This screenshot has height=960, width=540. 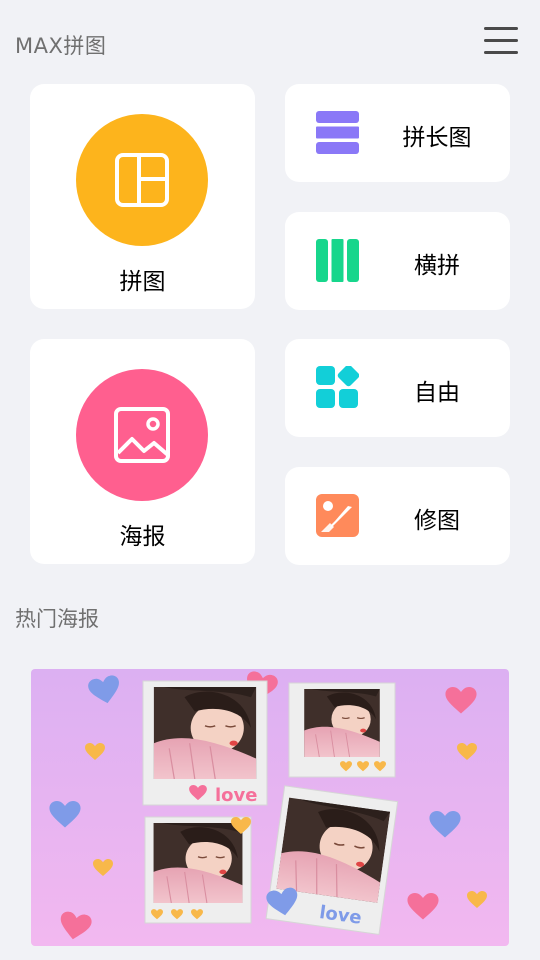 What do you see at coordinates (437, 266) in the screenshot?
I see `side-stitch-label: 横拼` at bounding box center [437, 266].